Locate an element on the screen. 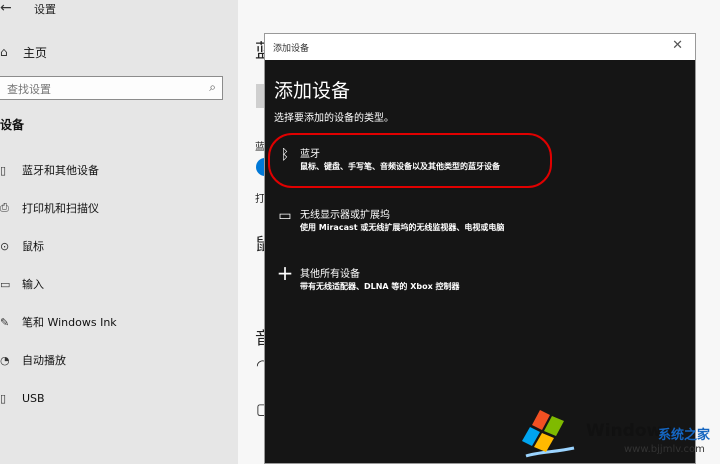 This screenshot has width=720, height=464. search-box: ⌕ is located at coordinates (111, 88).